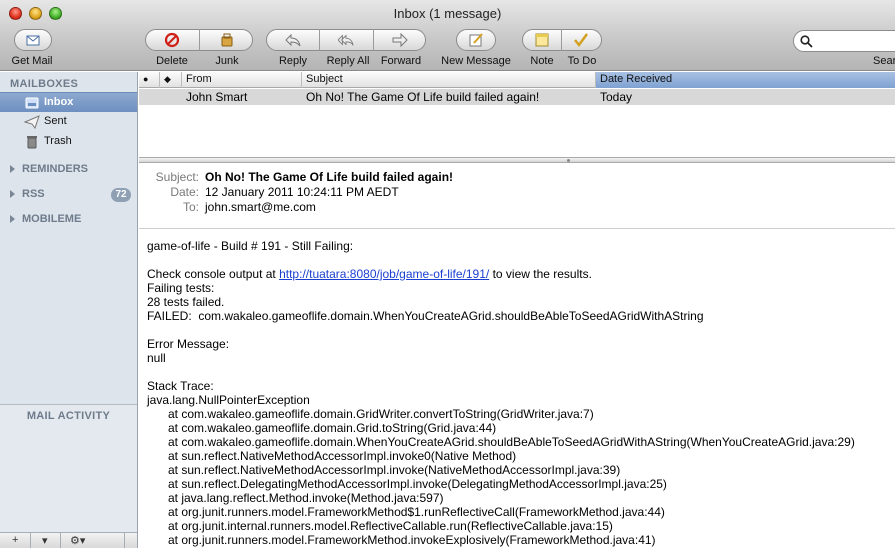 This screenshot has height=548, width=895. What do you see at coordinates (884, 61) in the screenshot?
I see `search-label: Sear` at bounding box center [884, 61].